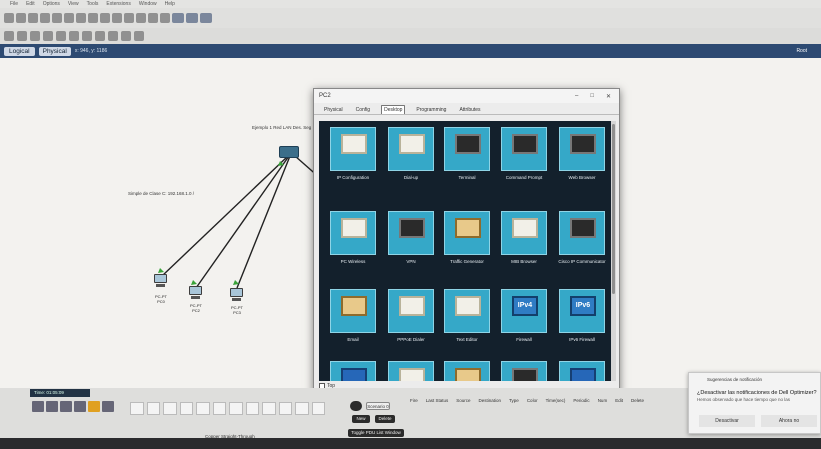 Image resolution: width=821 pixels, height=449 pixels. Describe the element at coordinates (141, 18) in the screenshot. I see `zoom-in-icon` at that location.